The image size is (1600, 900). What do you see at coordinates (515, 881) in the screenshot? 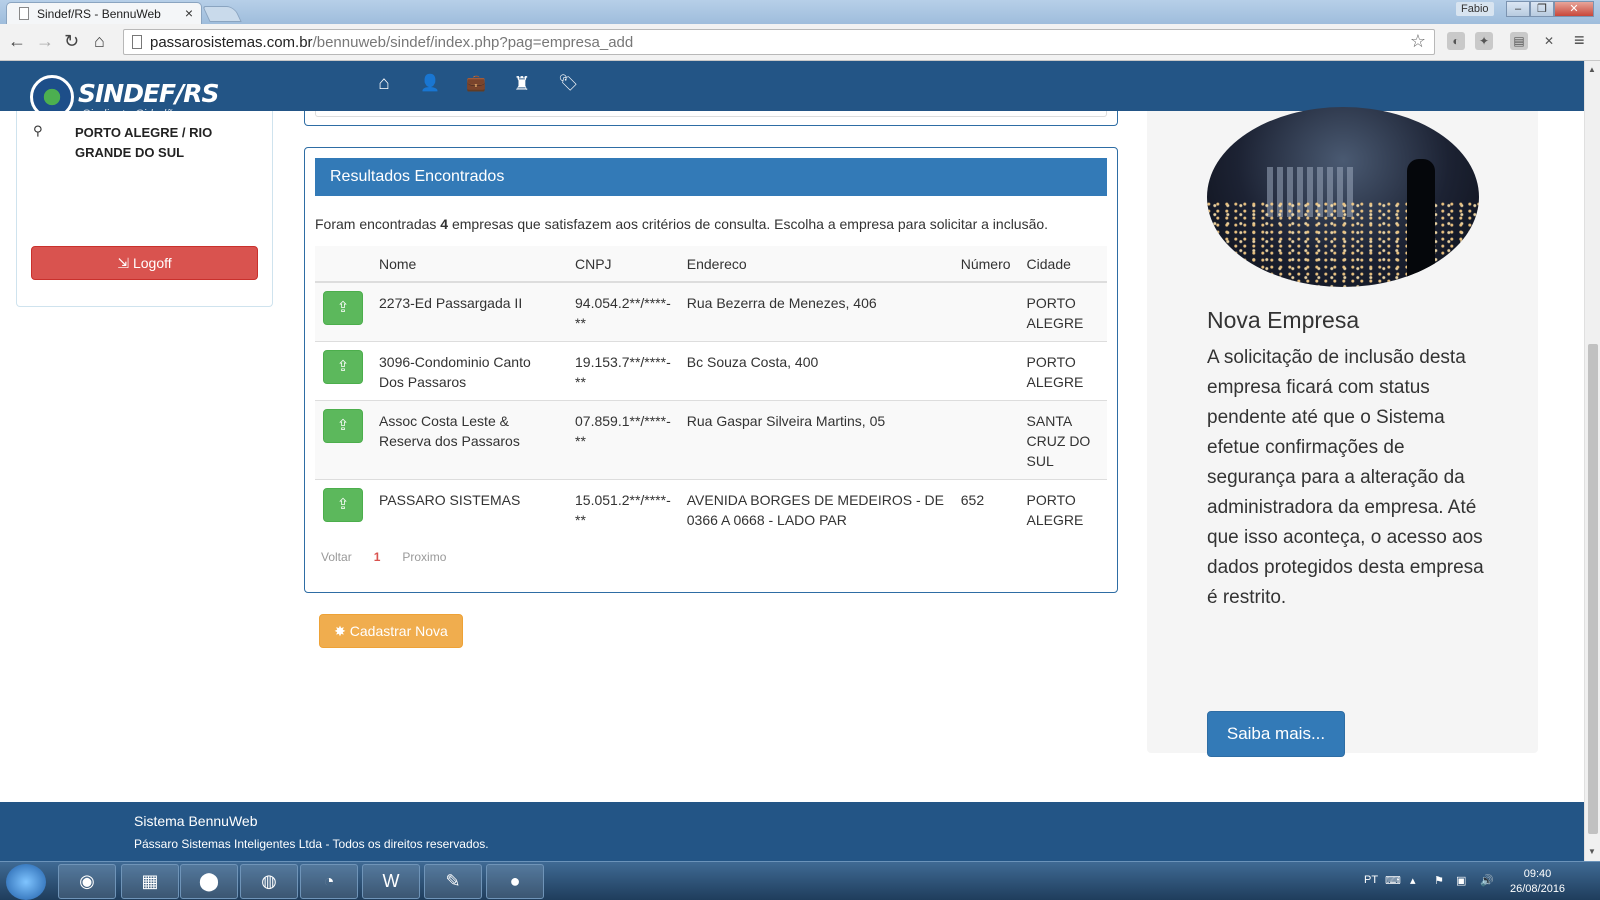
I see `app-taskbar-icon: ●` at bounding box center [515, 881].